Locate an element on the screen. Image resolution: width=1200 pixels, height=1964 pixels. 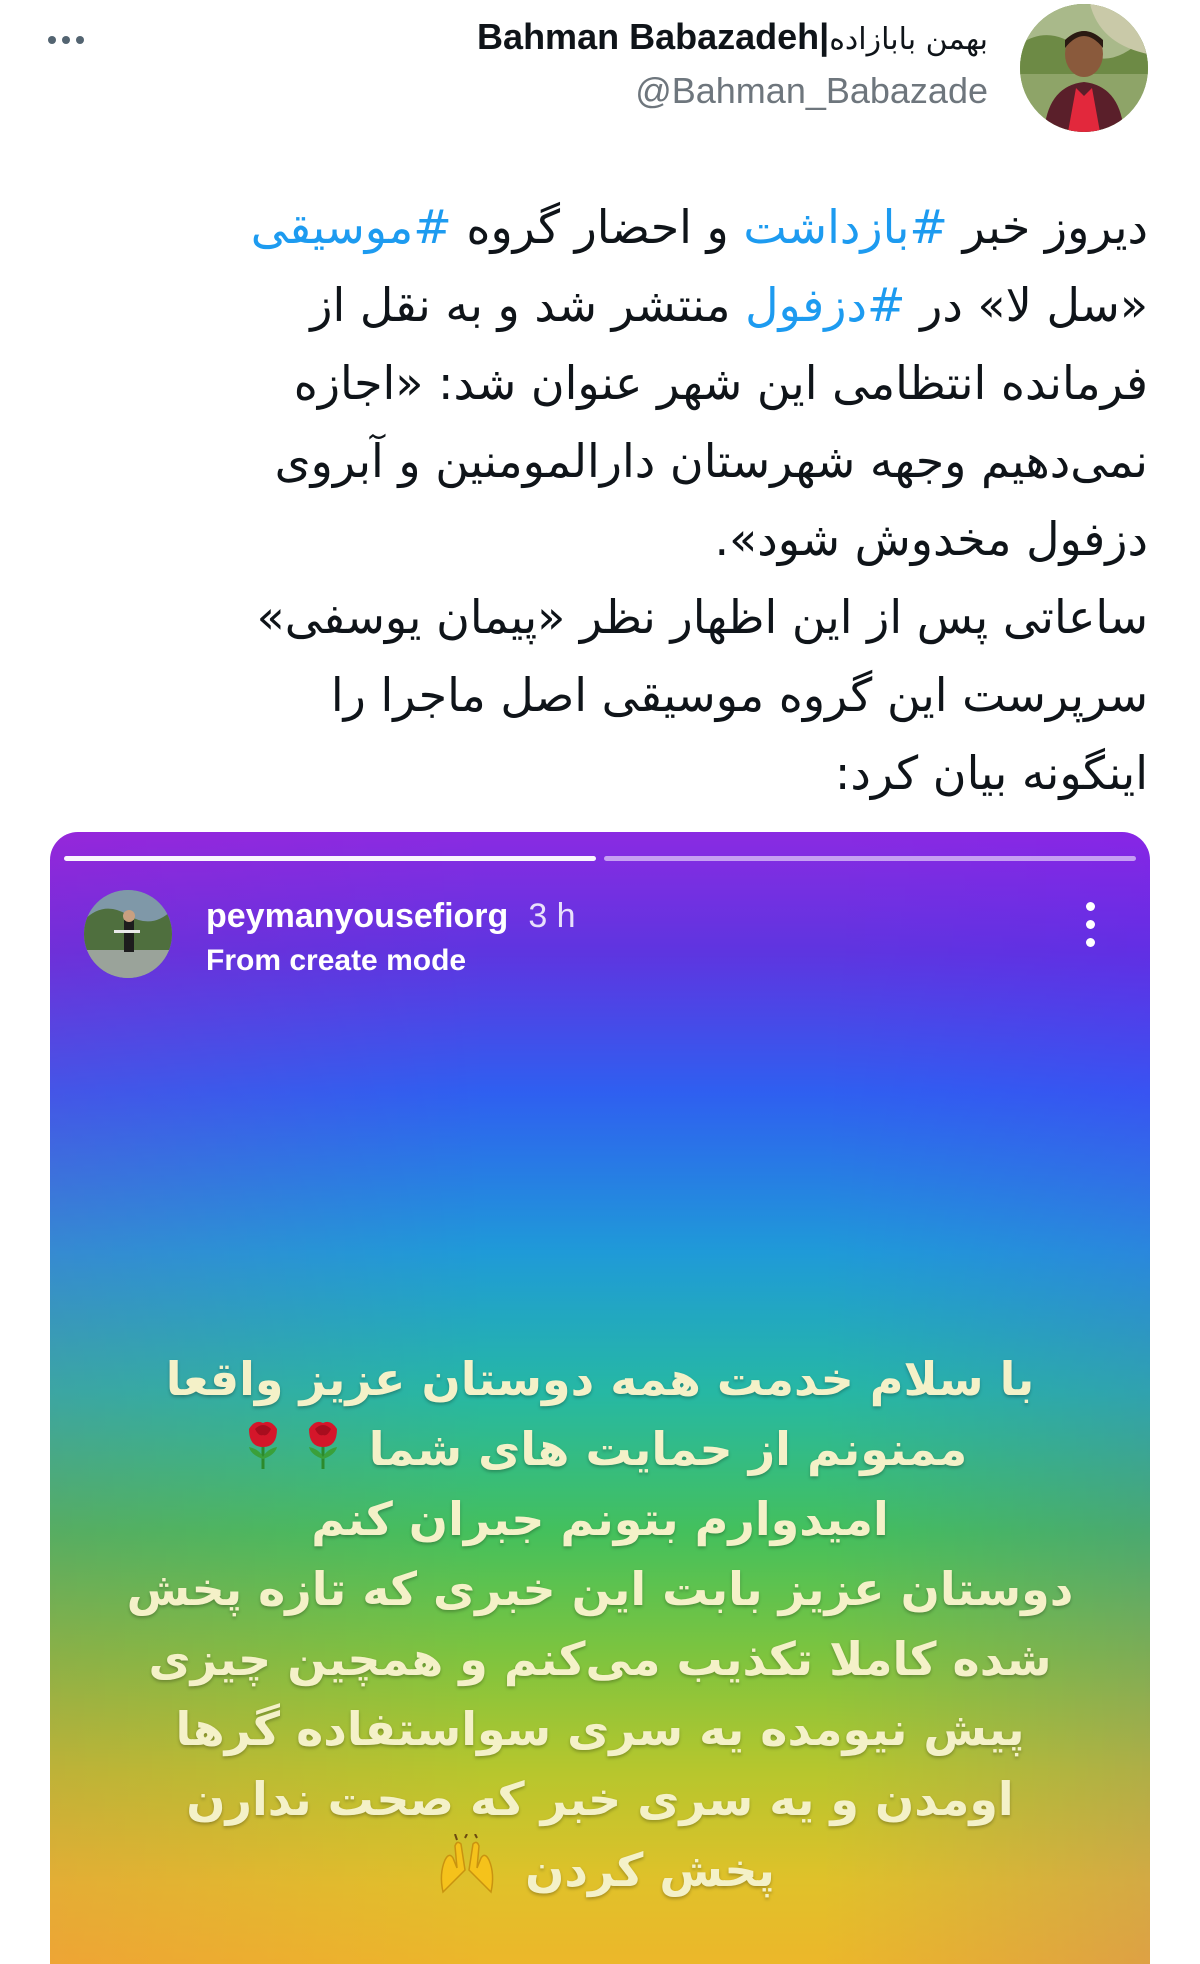
more-horizontal-icon is located at coordinates (52, 40).